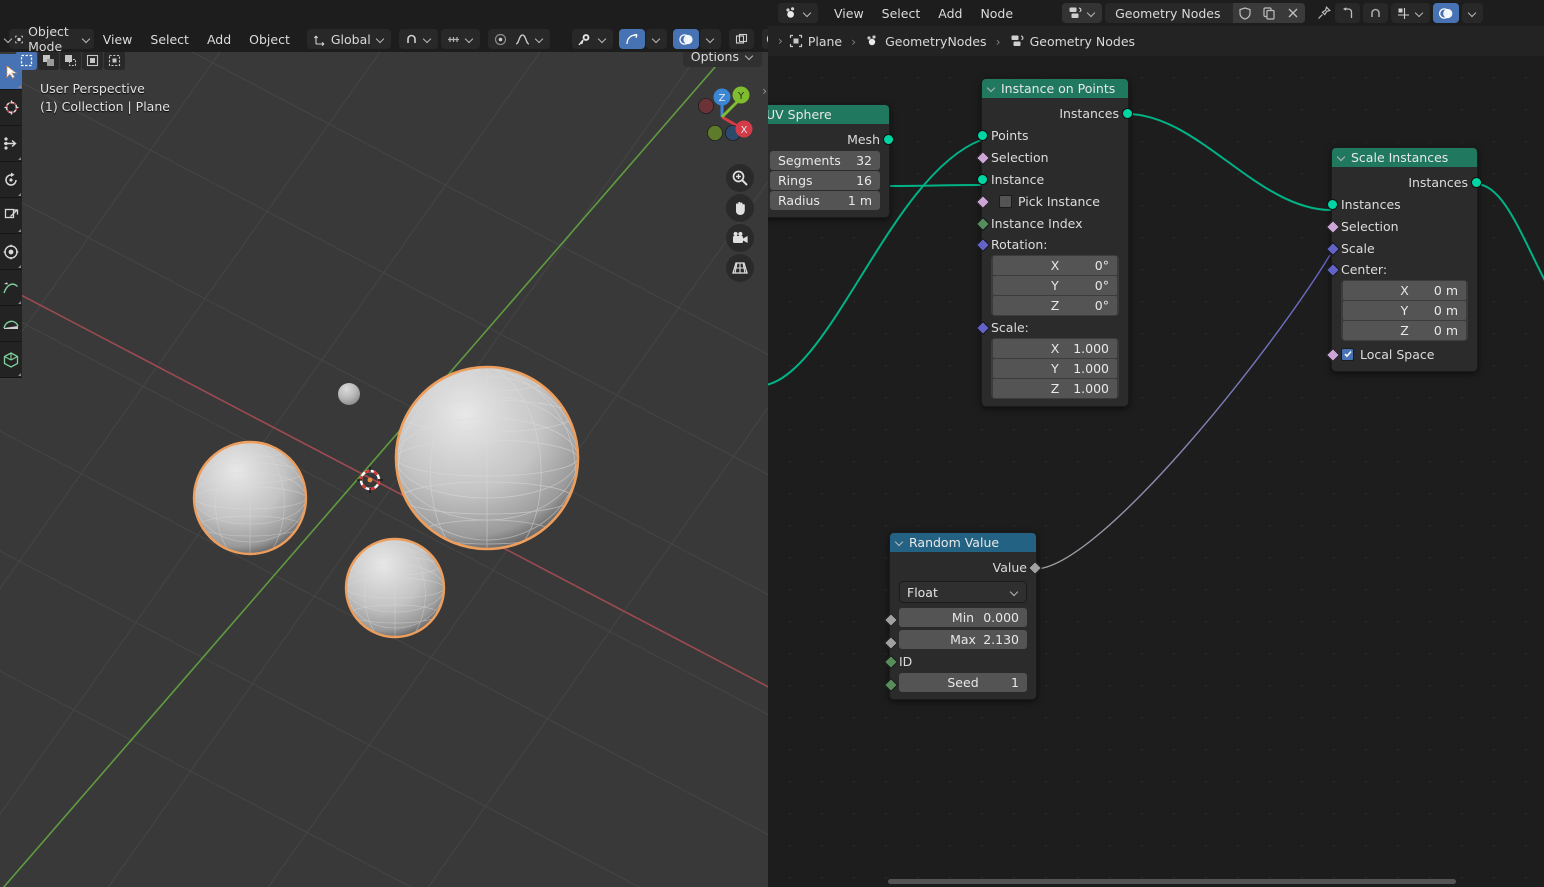 Image resolution: width=1544 pixels, height=887 pixels. What do you see at coordinates (11, 288) in the screenshot?
I see `tool-annotate` at bounding box center [11, 288].